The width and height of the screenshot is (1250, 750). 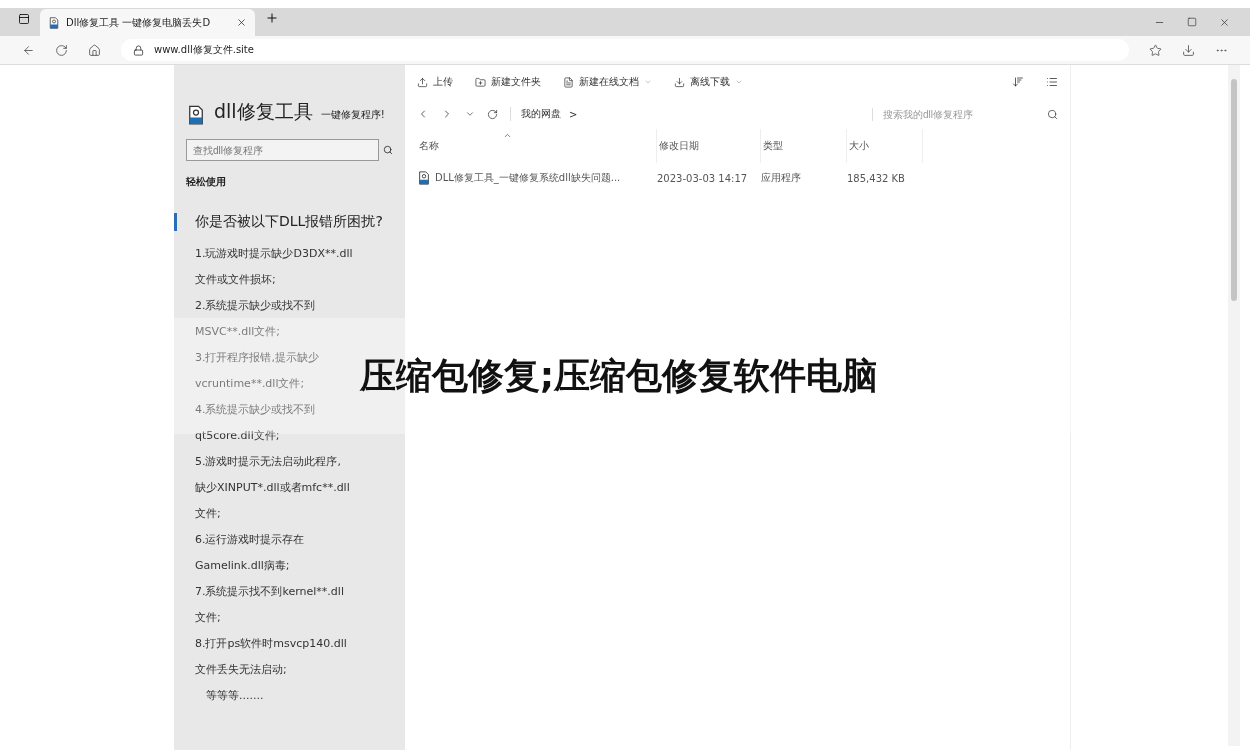 I want to click on toolbar-button: 上传, so click(x=435, y=82).